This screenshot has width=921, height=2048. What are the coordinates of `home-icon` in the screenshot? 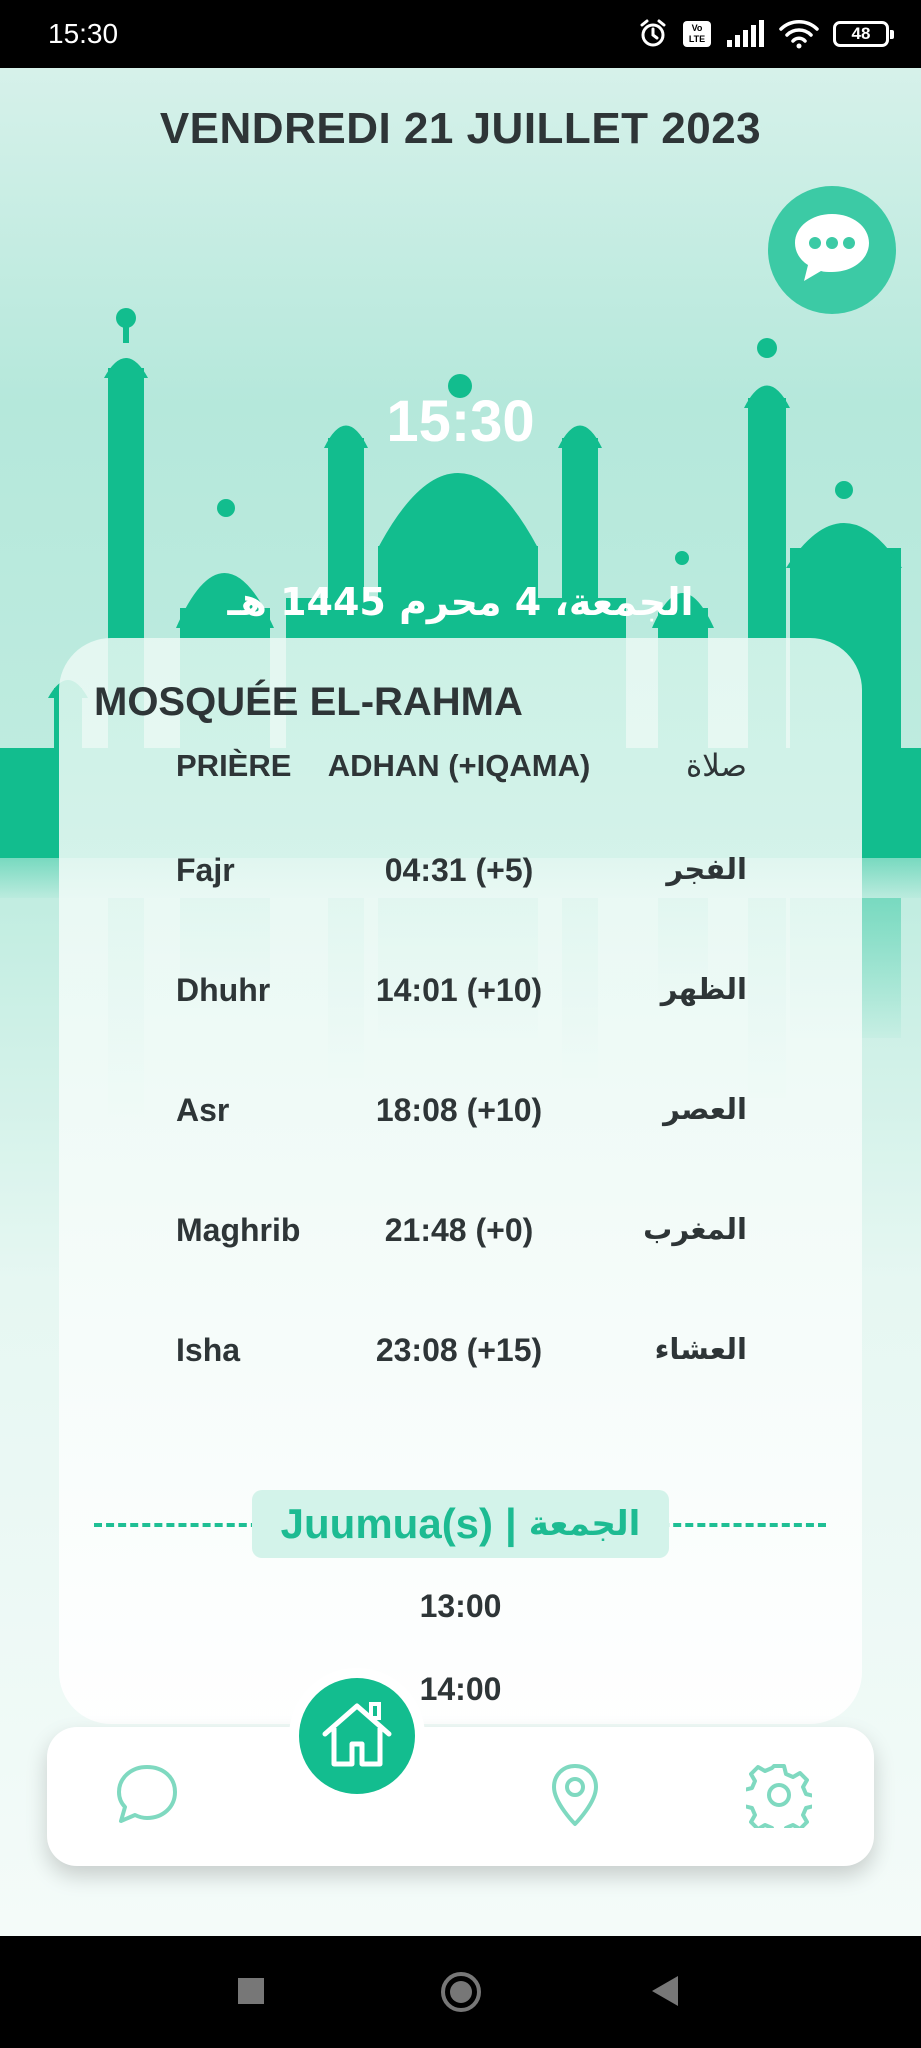 It's located at (357, 1736).